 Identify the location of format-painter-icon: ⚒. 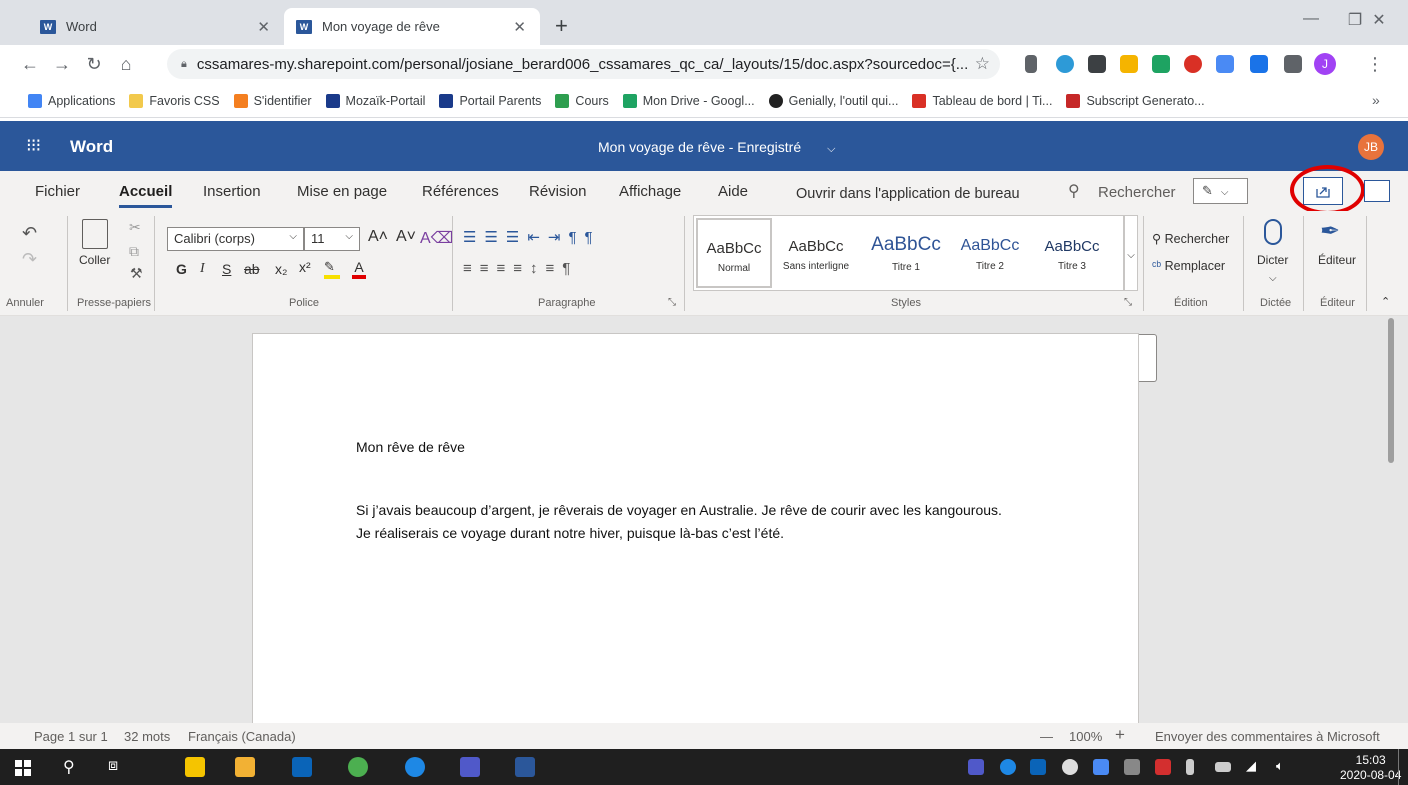
(136, 273).